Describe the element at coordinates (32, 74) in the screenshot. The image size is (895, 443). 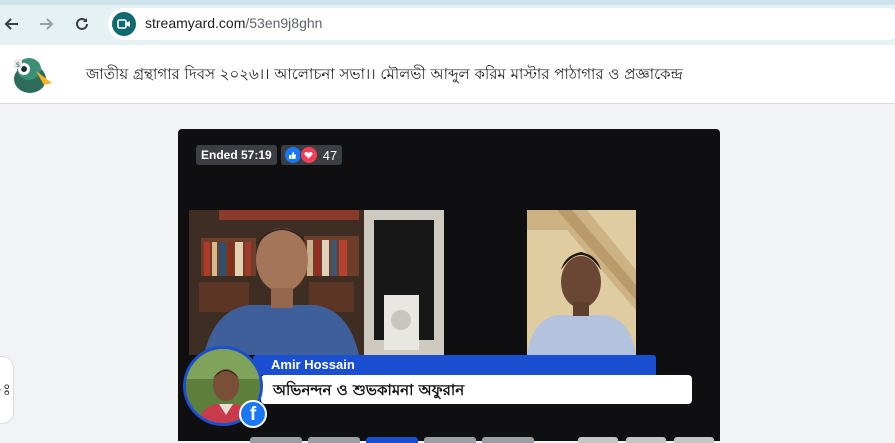
I see `streamyard-duck-logo: $` at that location.